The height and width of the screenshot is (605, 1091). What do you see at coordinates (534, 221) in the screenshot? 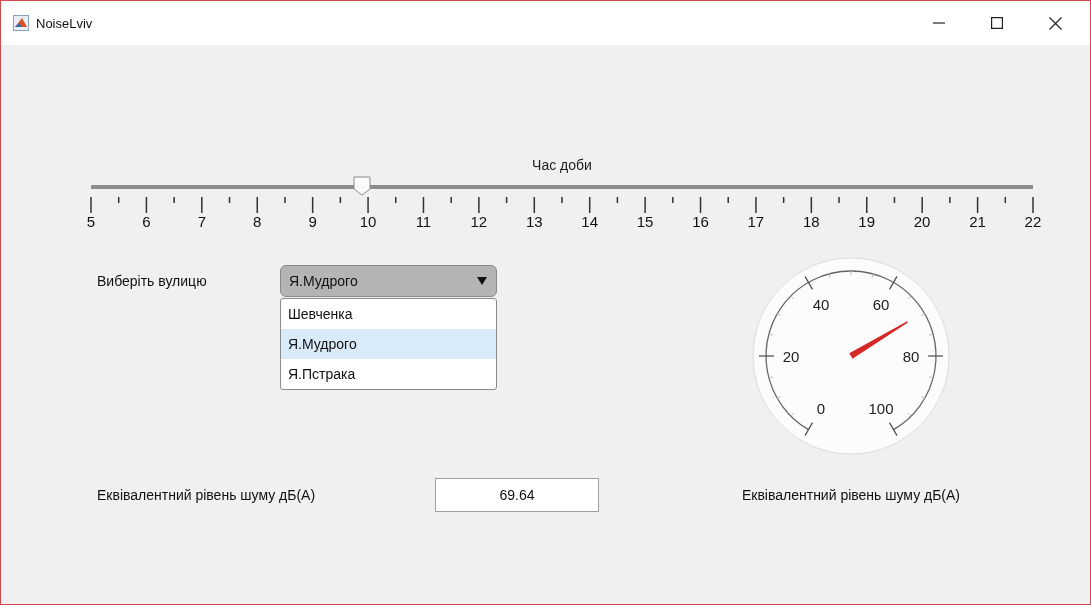
I see `tick-label: 13` at bounding box center [534, 221].